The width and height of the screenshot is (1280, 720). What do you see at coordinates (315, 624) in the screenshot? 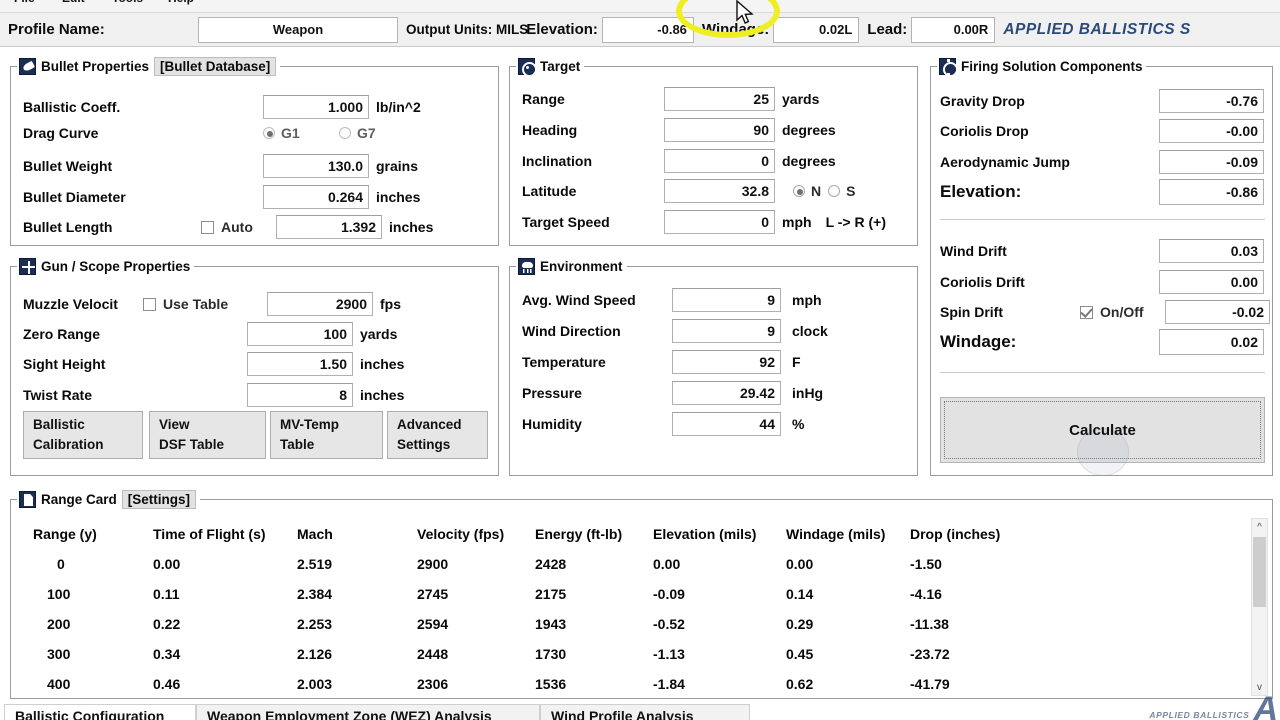
I see `cell-mach: 2.253` at bounding box center [315, 624].